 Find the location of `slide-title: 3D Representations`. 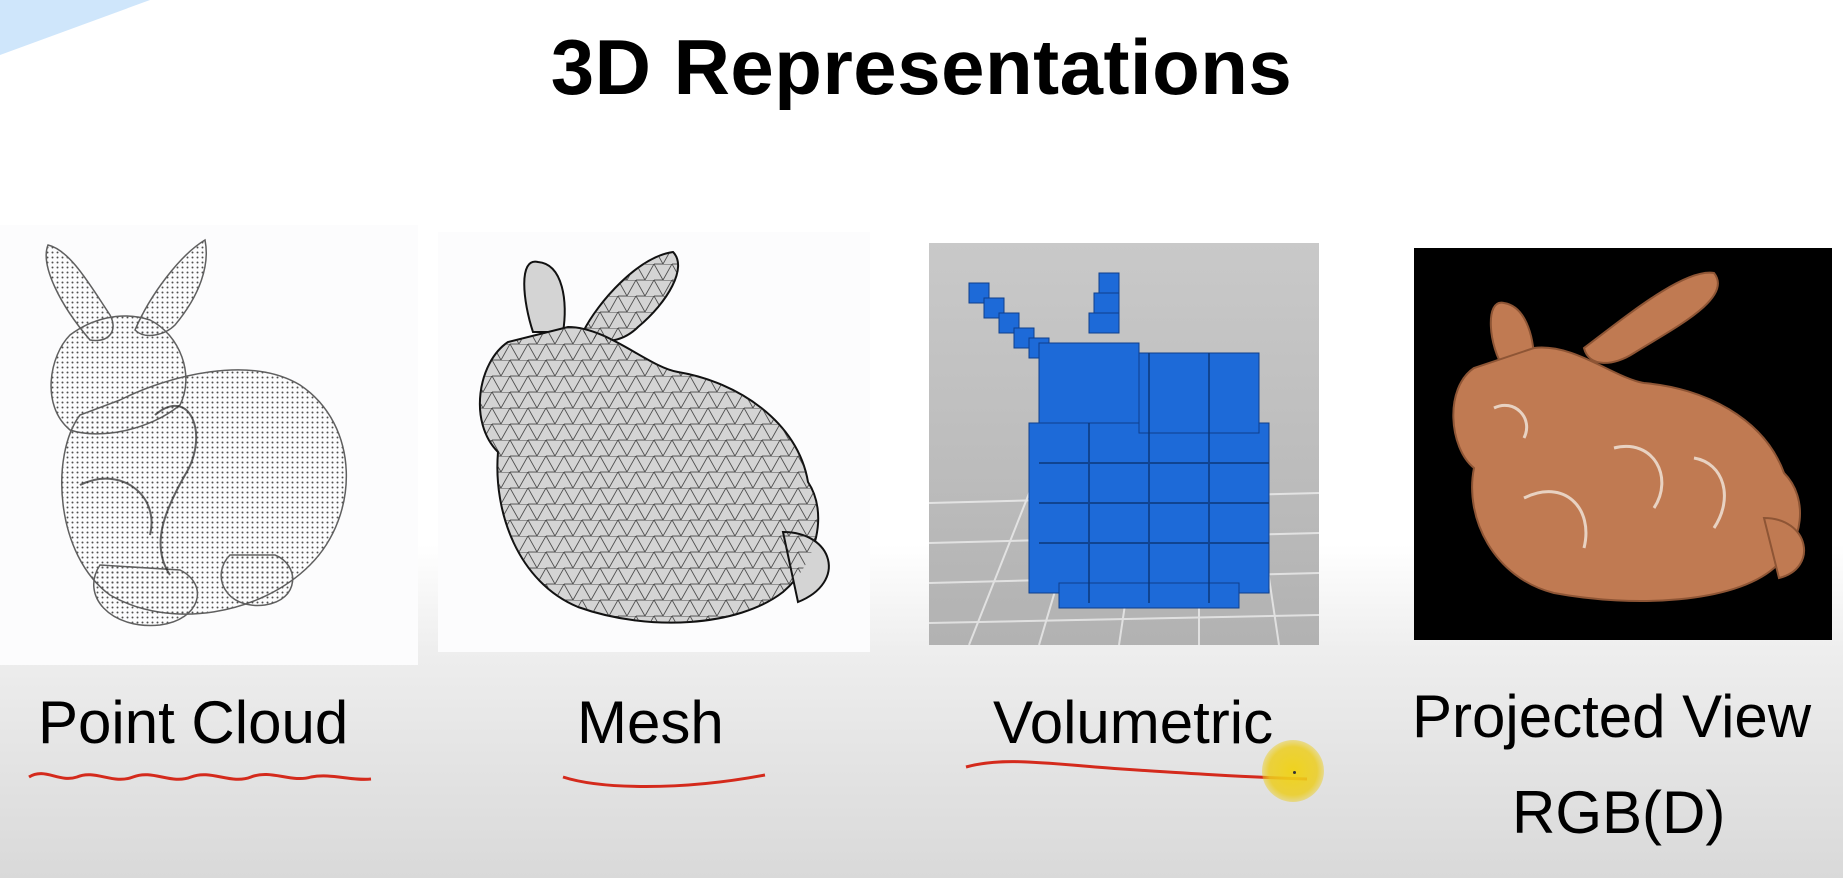

slide-title: 3D Representations is located at coordinates (921, 67).